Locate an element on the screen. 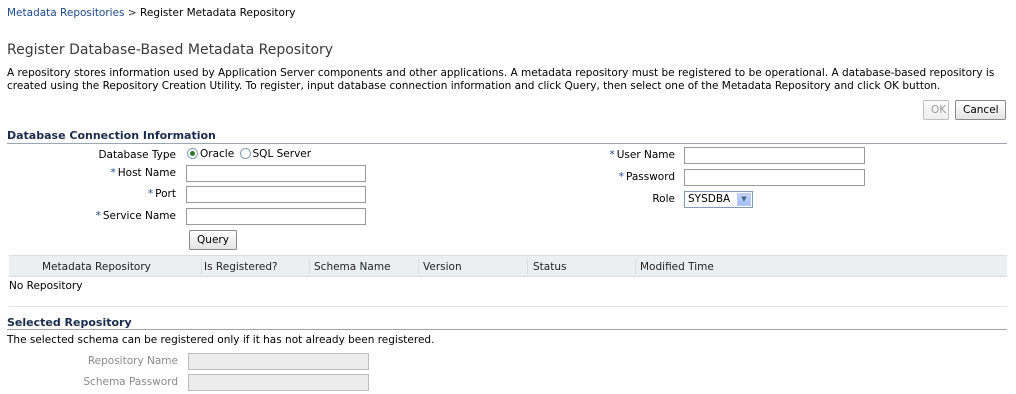 Image resolution: width=1016 pixels, height=394 pixels. repository-name-label: Repository Name is located at coordinates (132, 361).